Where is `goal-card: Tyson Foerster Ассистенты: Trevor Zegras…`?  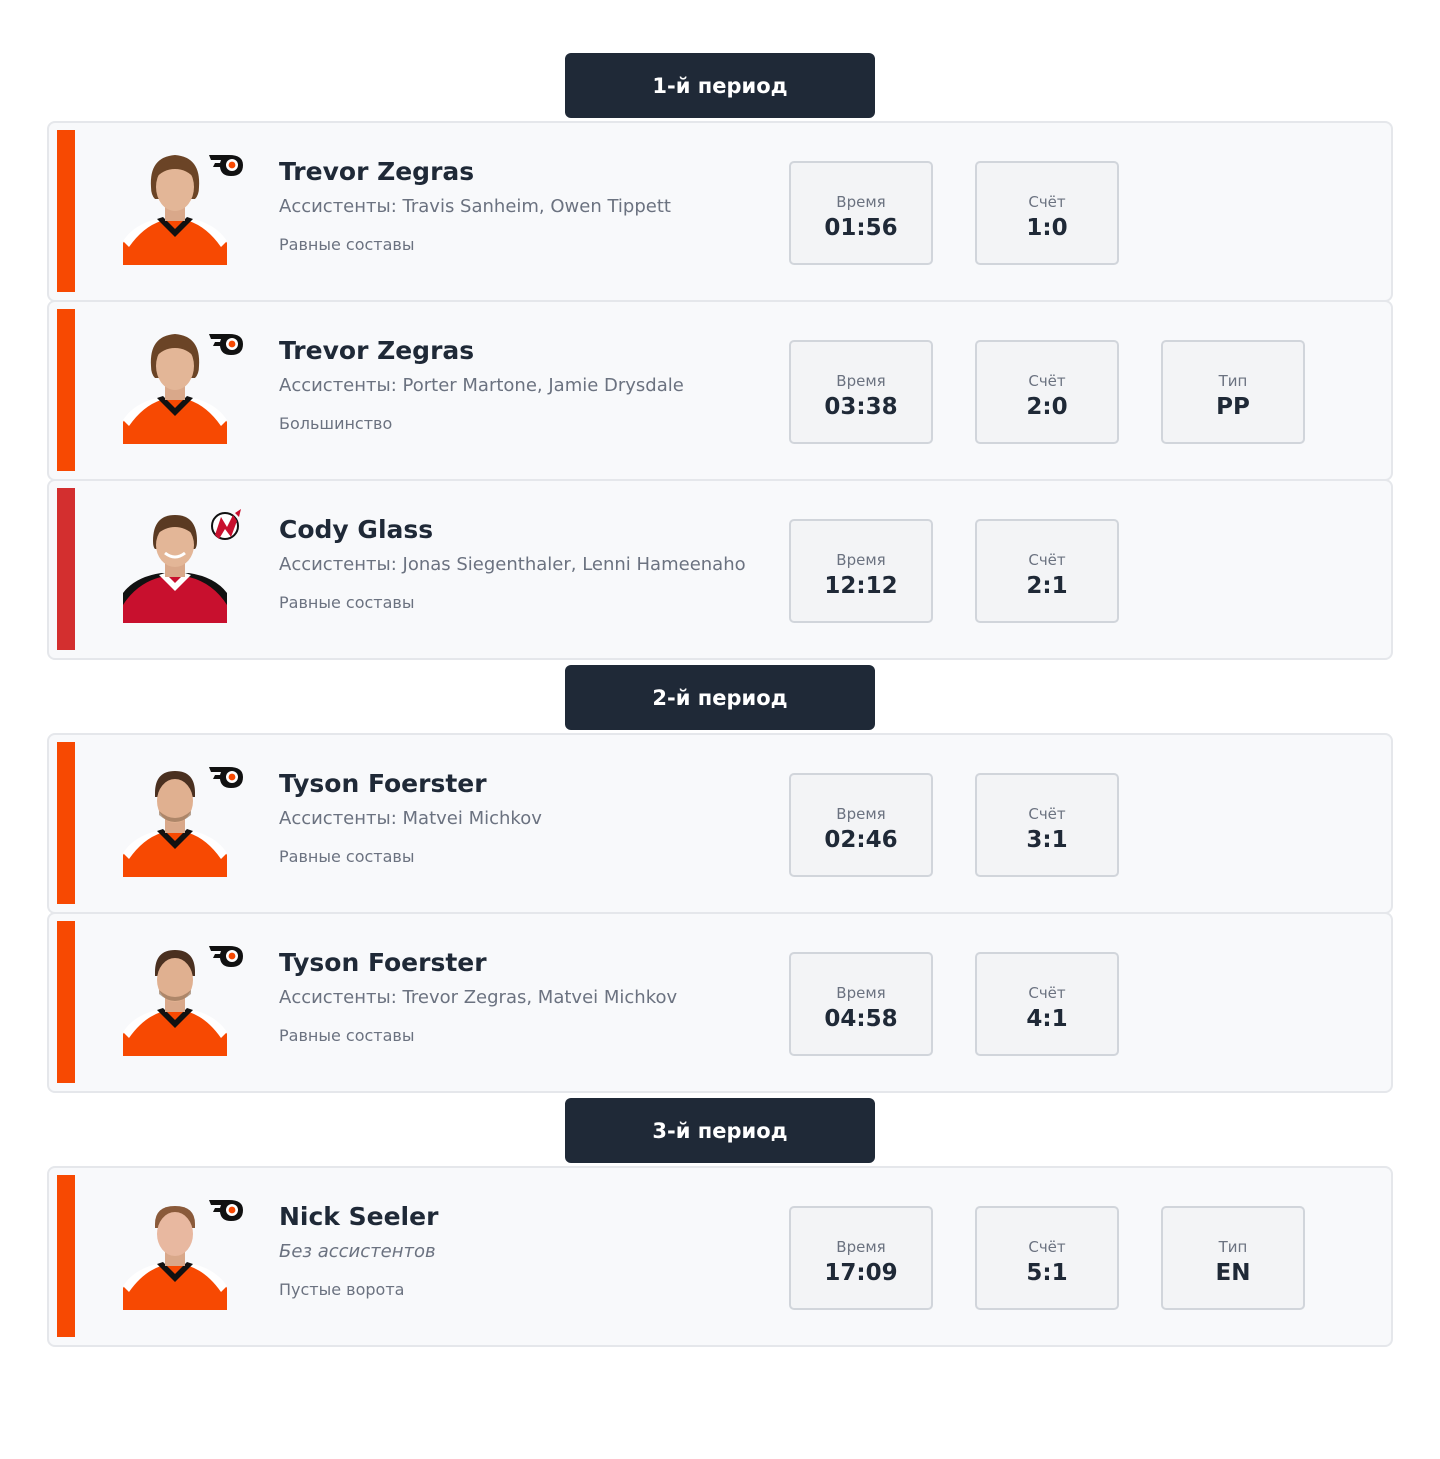
goal-card: Tyson Foerster Ассистенты: Trevor Zegras… is located at coordinates (720, 1002).